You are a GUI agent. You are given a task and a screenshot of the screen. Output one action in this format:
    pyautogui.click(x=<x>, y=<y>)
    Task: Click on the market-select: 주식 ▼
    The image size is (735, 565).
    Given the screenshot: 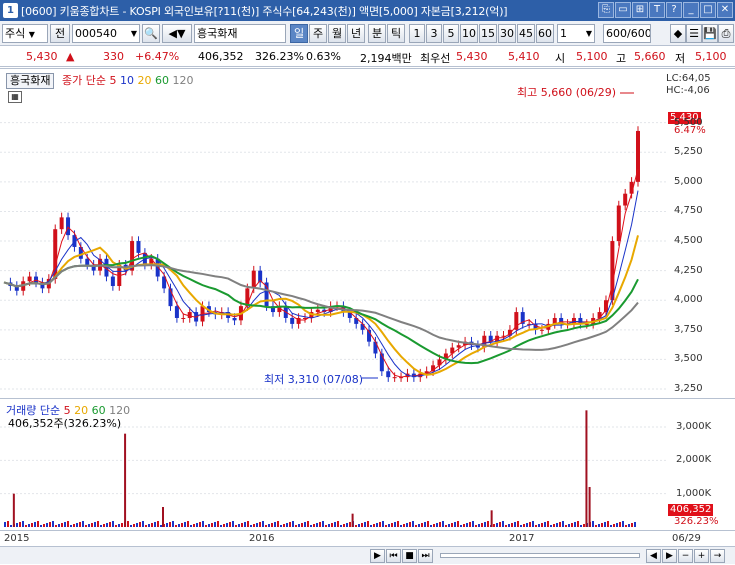 What is the action you would take?
    pyautogui.click(x=25, y=33)
    